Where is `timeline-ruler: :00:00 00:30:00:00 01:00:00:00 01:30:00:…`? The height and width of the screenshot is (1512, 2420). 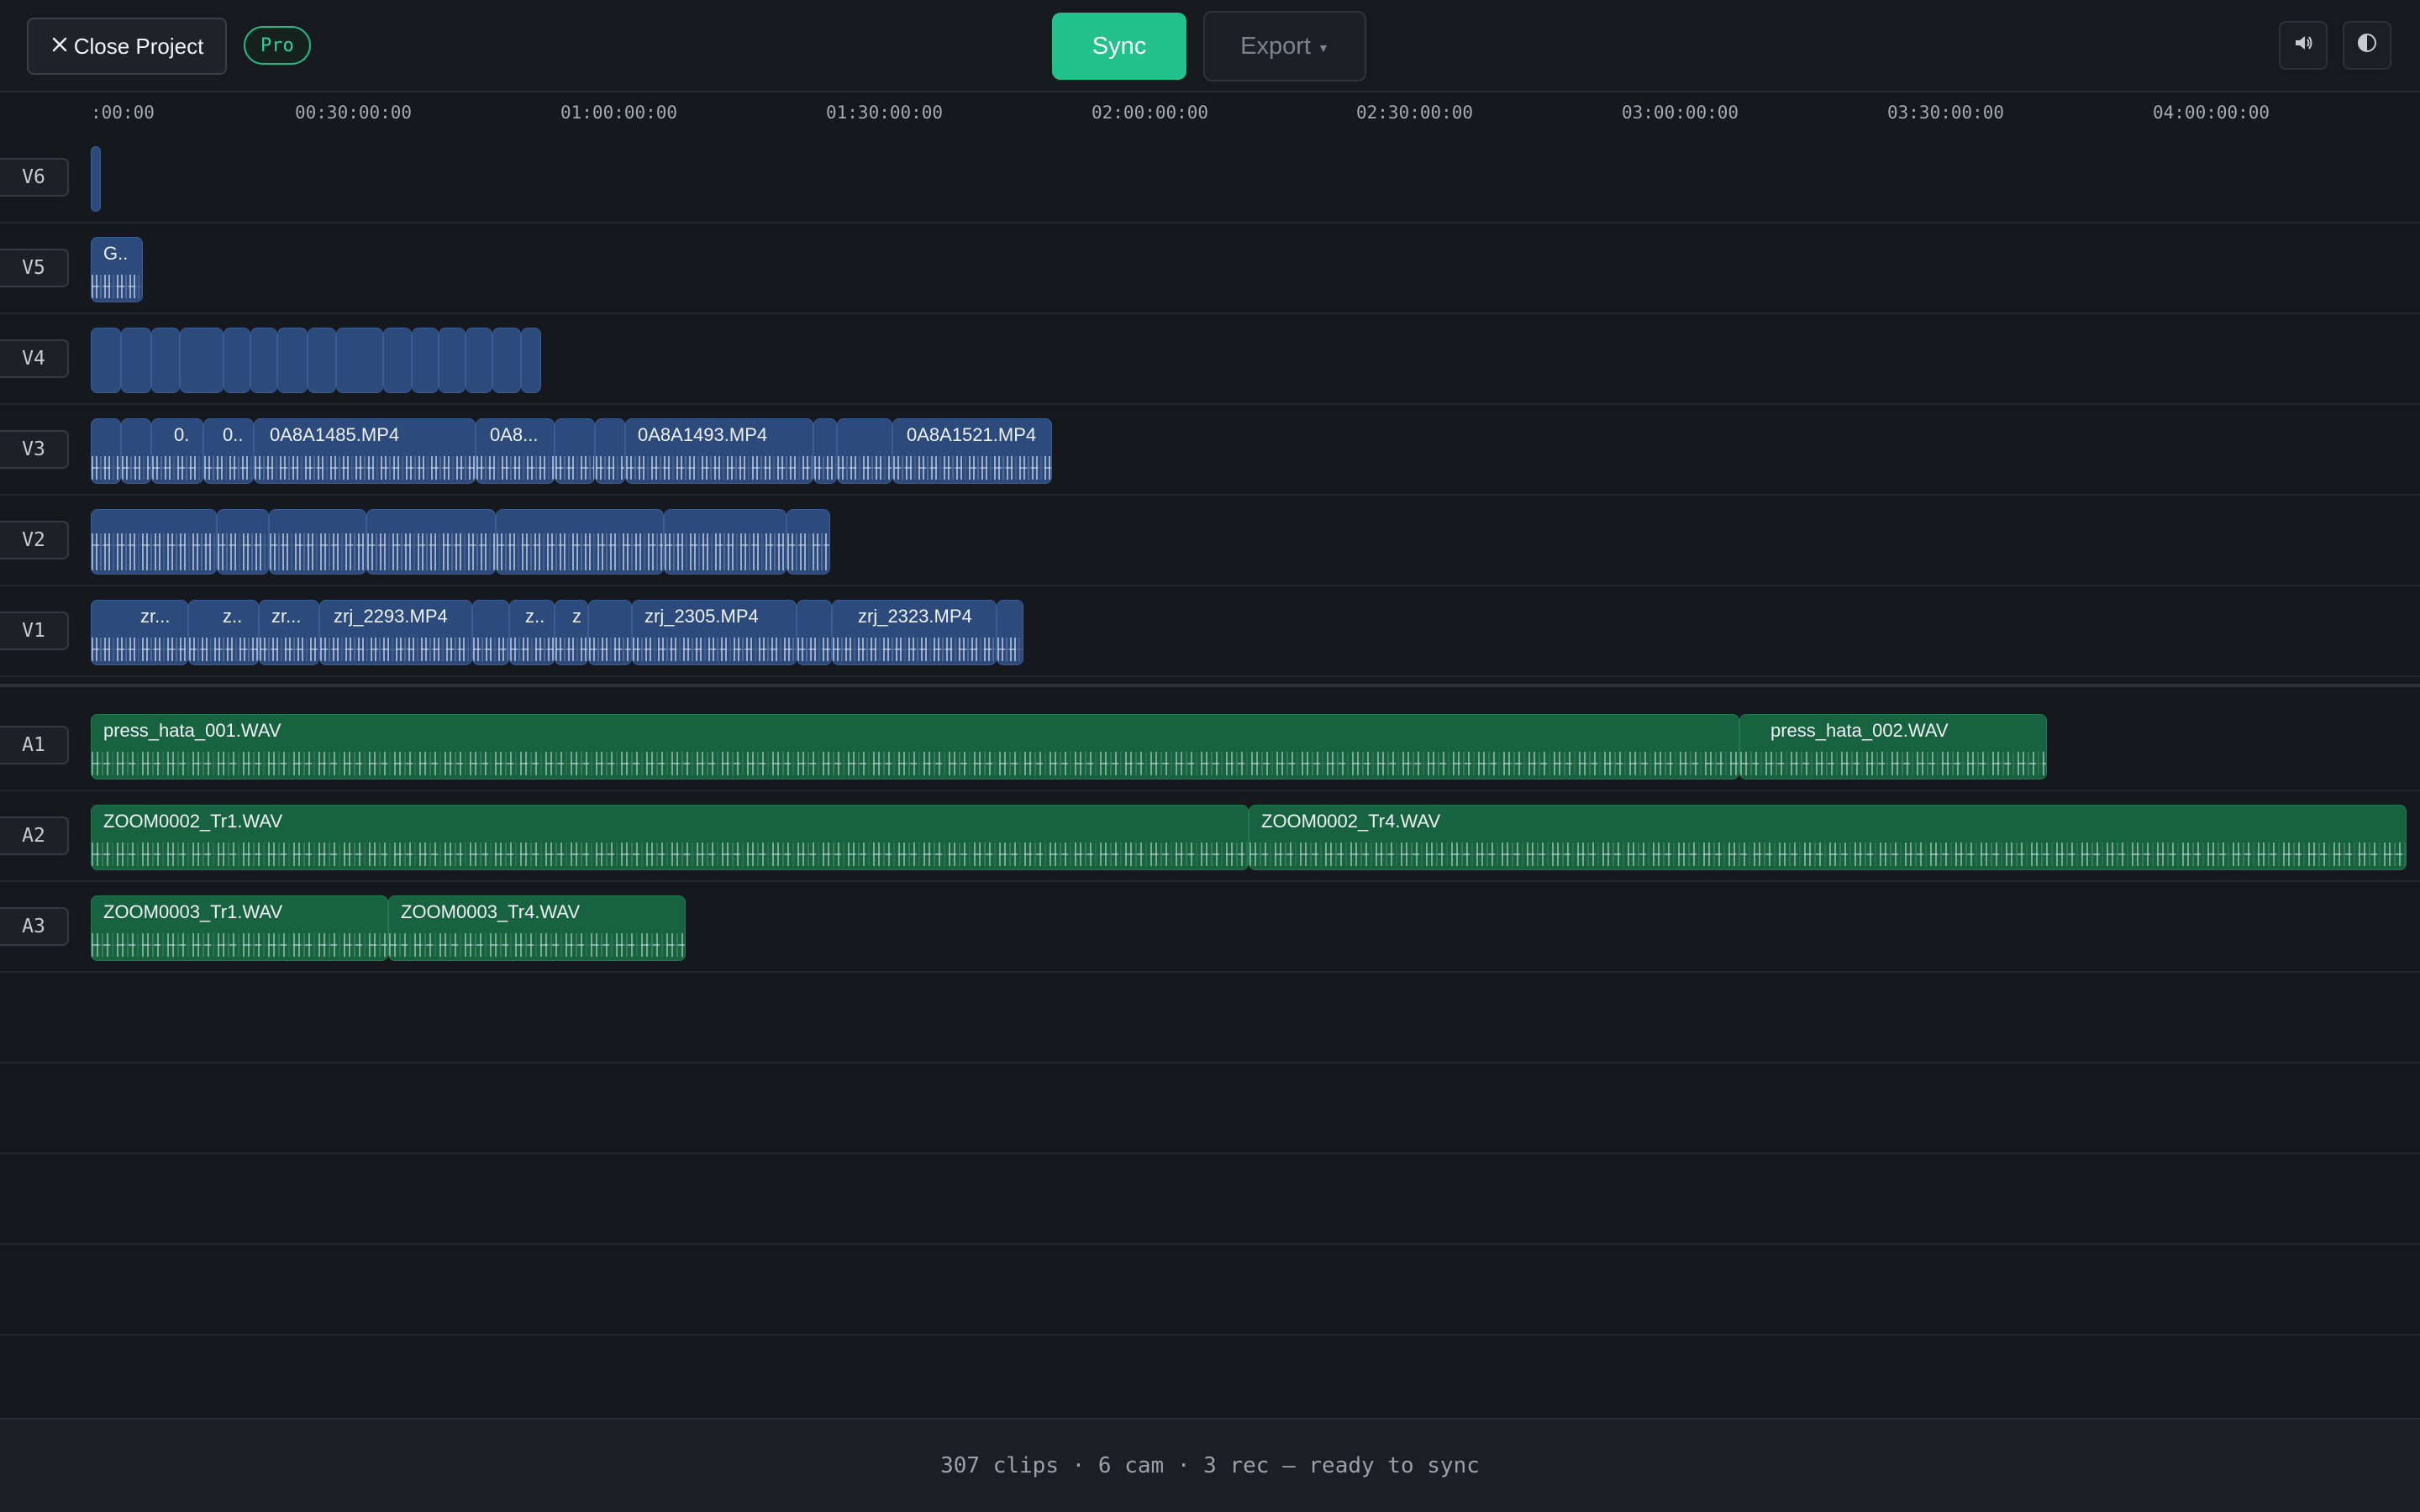 timeline-ruler: :00:00 00:30:00:00 01:00:00:00 01:30:00:… is located at coordinates (1210, 113).